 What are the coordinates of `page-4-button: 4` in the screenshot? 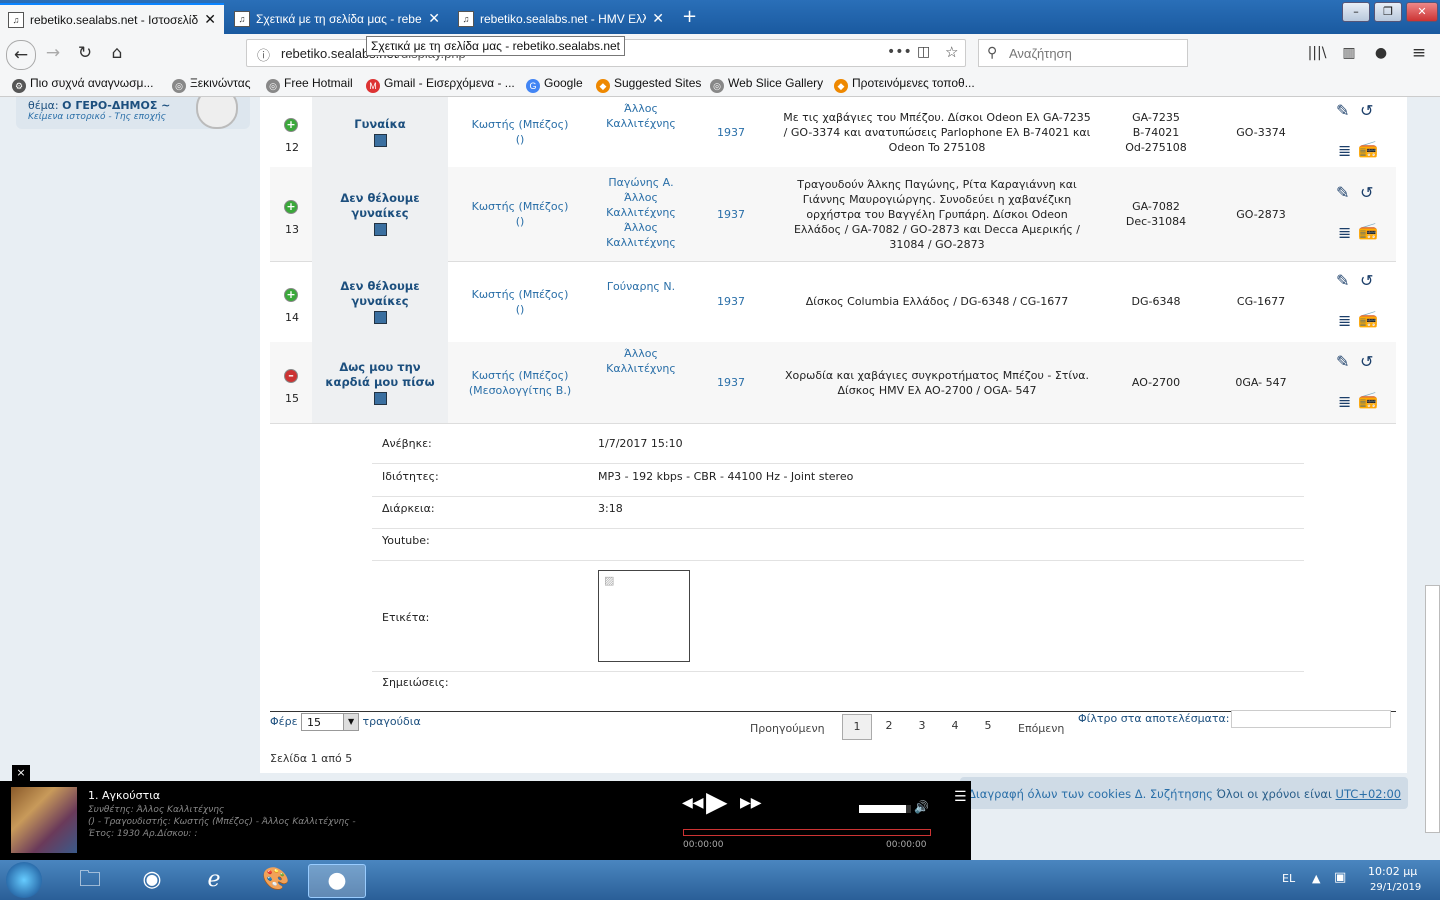 It's located at (955, 726).